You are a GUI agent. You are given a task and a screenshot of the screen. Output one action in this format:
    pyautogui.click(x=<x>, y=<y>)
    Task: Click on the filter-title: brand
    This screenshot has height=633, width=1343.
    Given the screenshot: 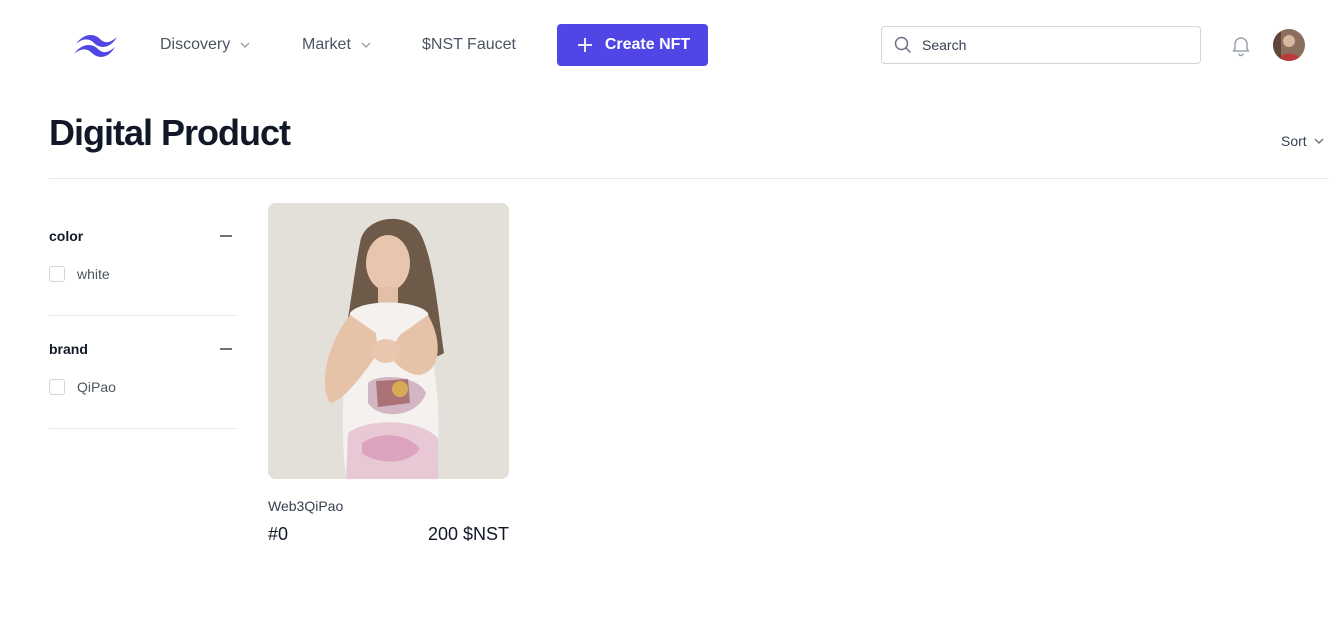 What is the action you would take?
    pyautogui.click(x=68, y=349)
    